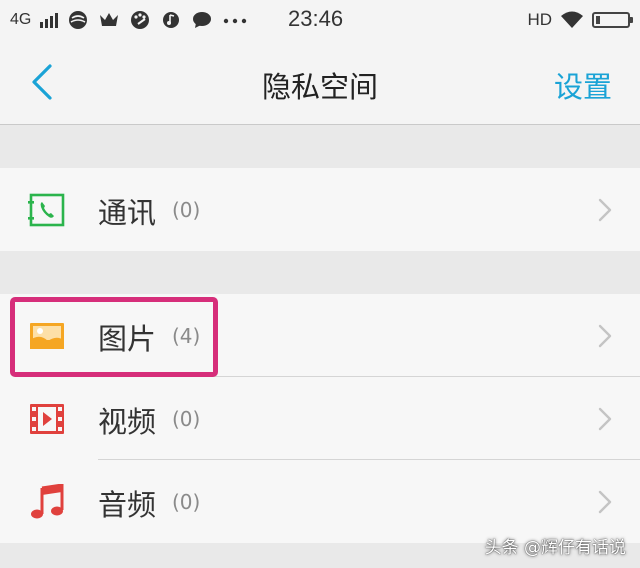 The image size is (640, 568). I want to click on list-group-contacts: 通讯 (0), so click(320, 209).